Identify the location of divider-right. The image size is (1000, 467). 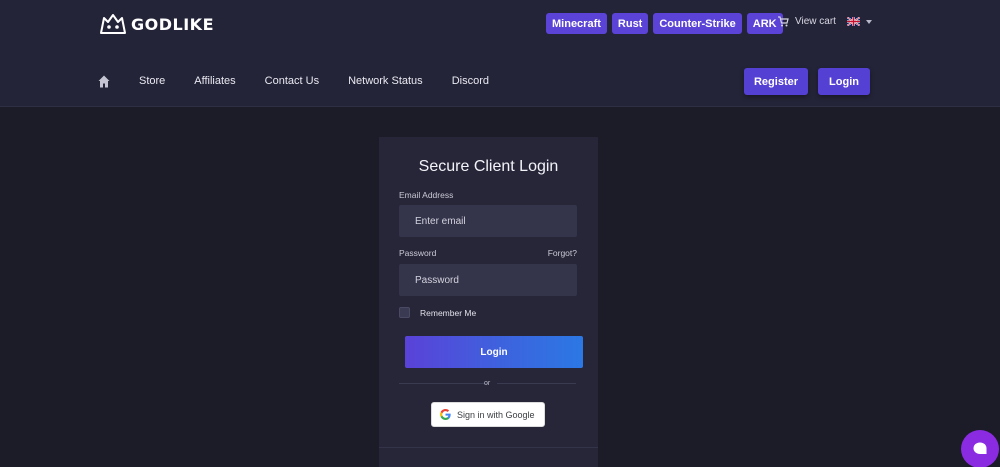
(536, 383).